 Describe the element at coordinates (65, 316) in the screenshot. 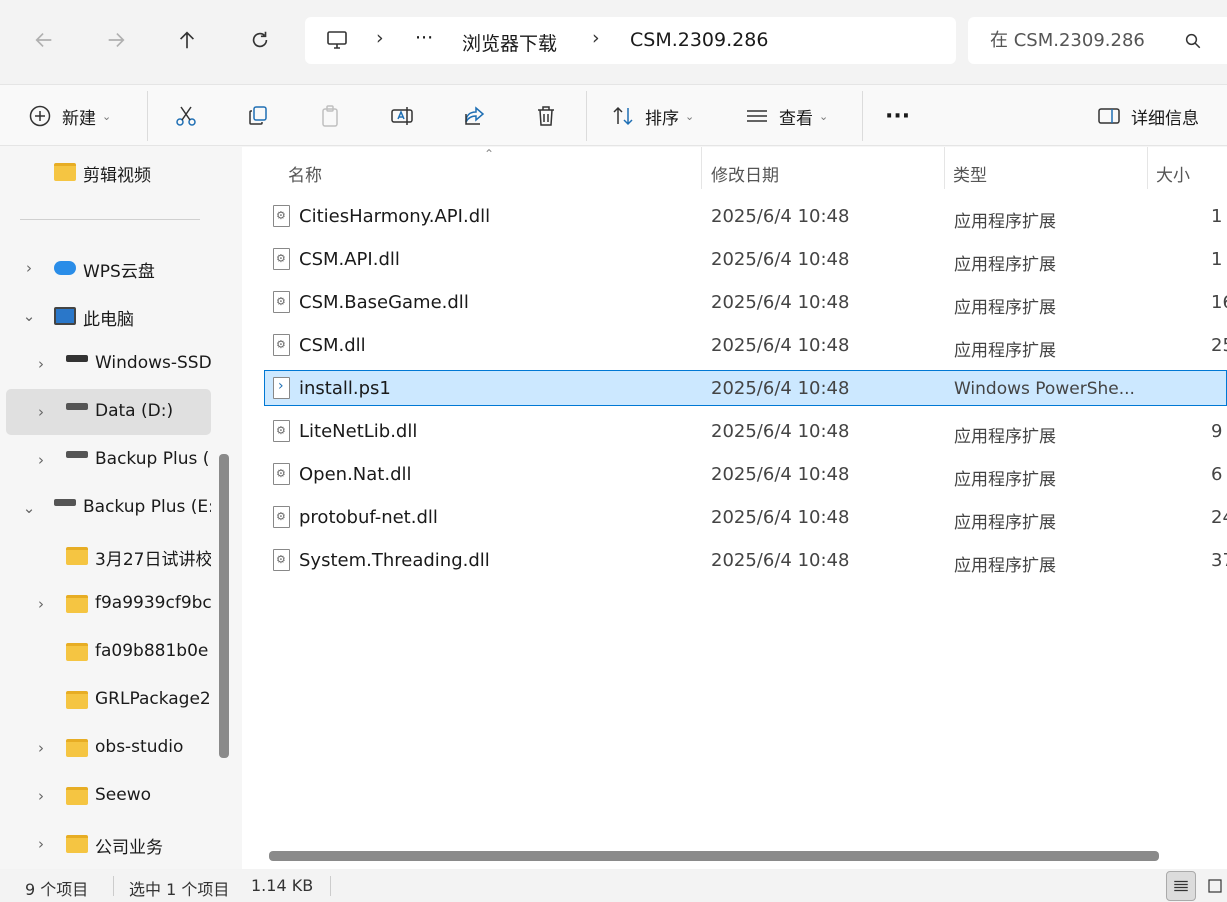

I see `computer-icon` at that location.